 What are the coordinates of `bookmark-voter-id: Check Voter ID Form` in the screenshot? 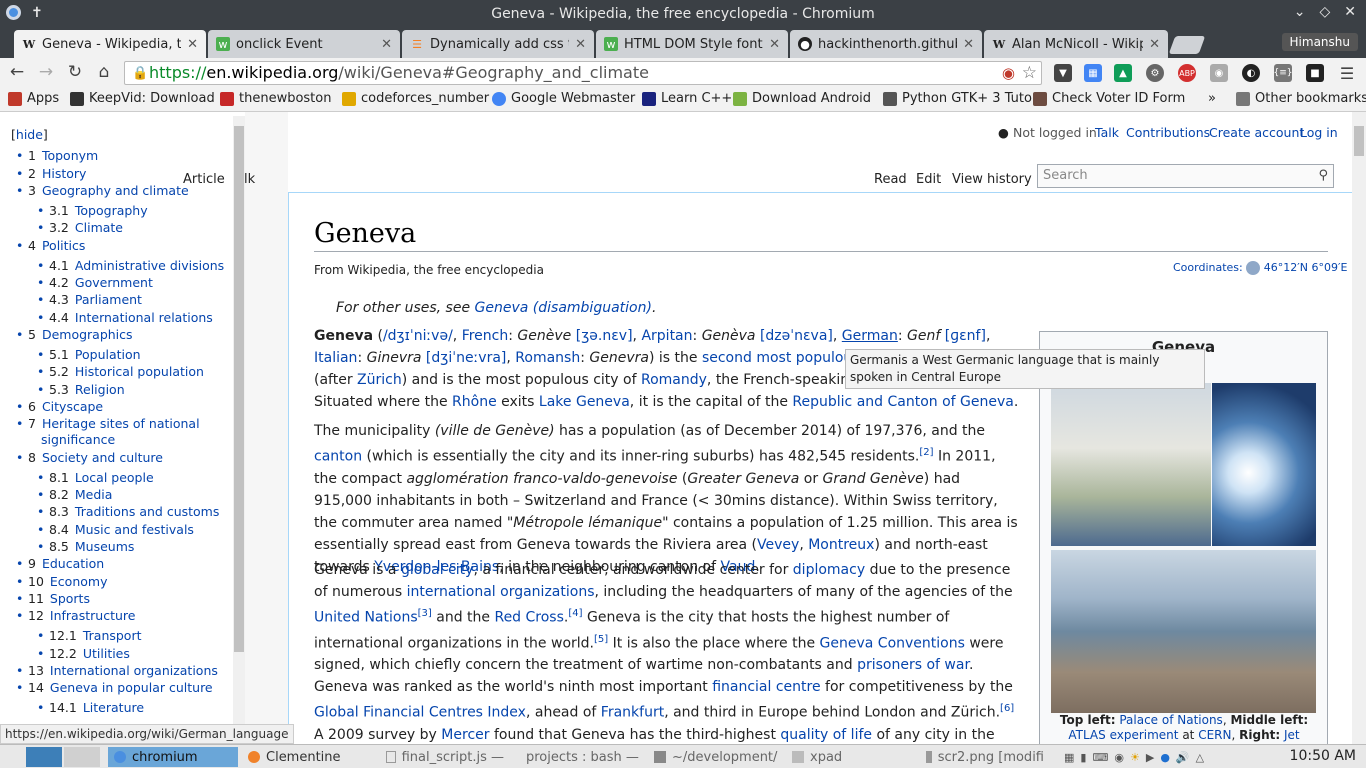 It's located at (1109, 98).